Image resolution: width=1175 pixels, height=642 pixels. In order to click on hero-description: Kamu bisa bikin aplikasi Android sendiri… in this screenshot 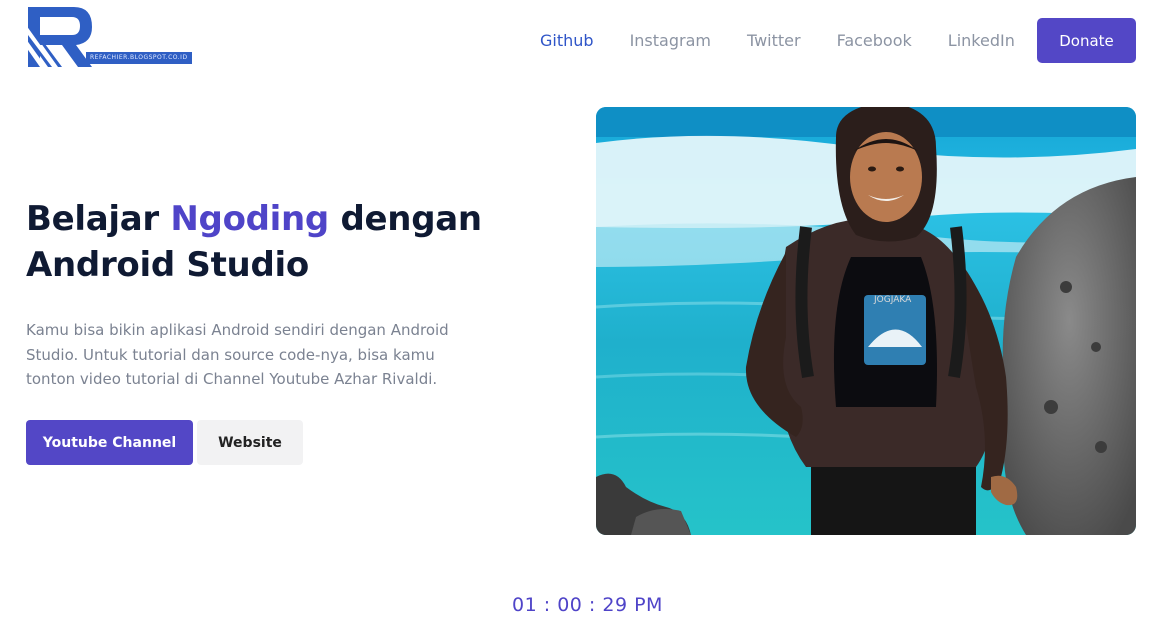, I will do `click(237, 354)`.